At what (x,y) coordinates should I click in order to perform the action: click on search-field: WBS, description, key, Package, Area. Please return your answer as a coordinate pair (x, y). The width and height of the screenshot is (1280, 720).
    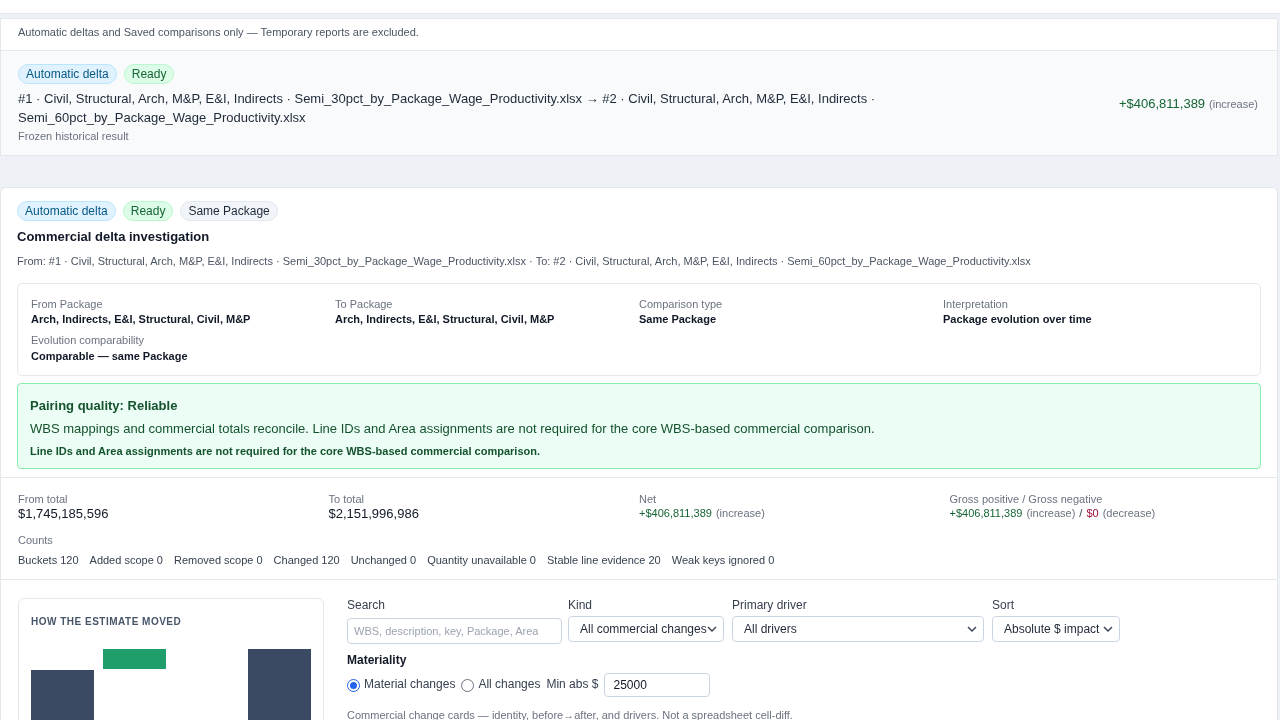
    Looking at the image, I should click on (454, 631).